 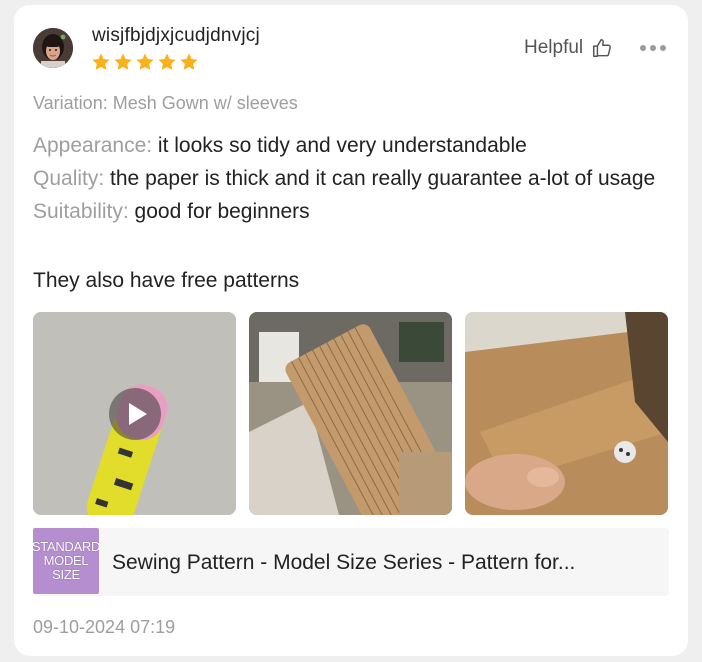 I want to click on reviewer-username: wisjfbjdjxjcudjdnvjcj, so click(x=176, y=35).